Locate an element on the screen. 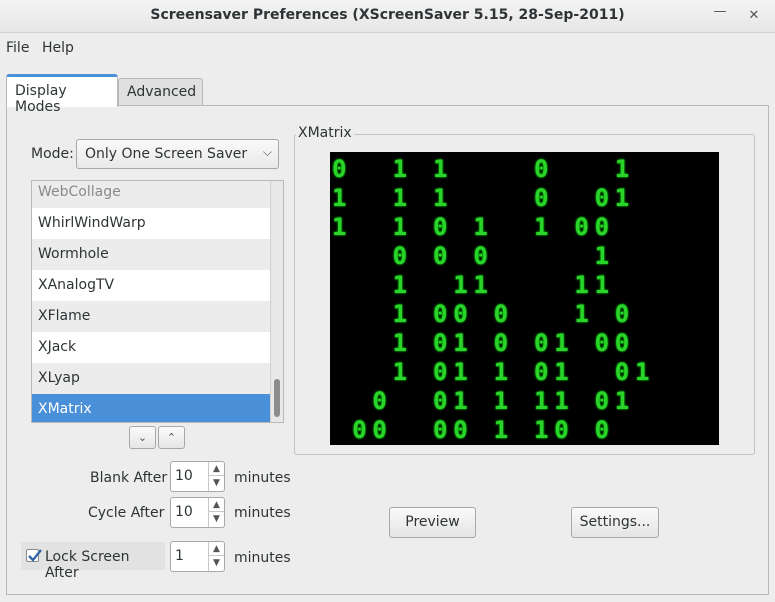  list-item: Wormhole is located at coordinates (152, 254).